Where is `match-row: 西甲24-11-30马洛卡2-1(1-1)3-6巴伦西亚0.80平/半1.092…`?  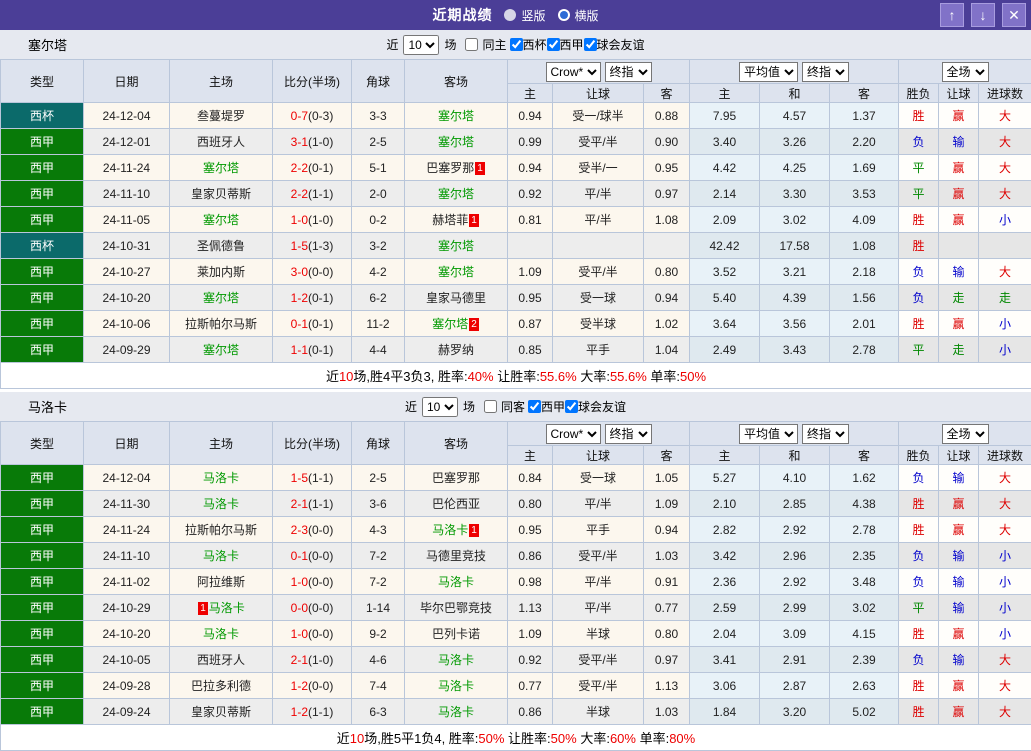
match-row: 西甲24-11-30马洛卡2-1(1-1)3-6巴伦西亚0.80平/半1.092… is located at coordinates (516, 504).